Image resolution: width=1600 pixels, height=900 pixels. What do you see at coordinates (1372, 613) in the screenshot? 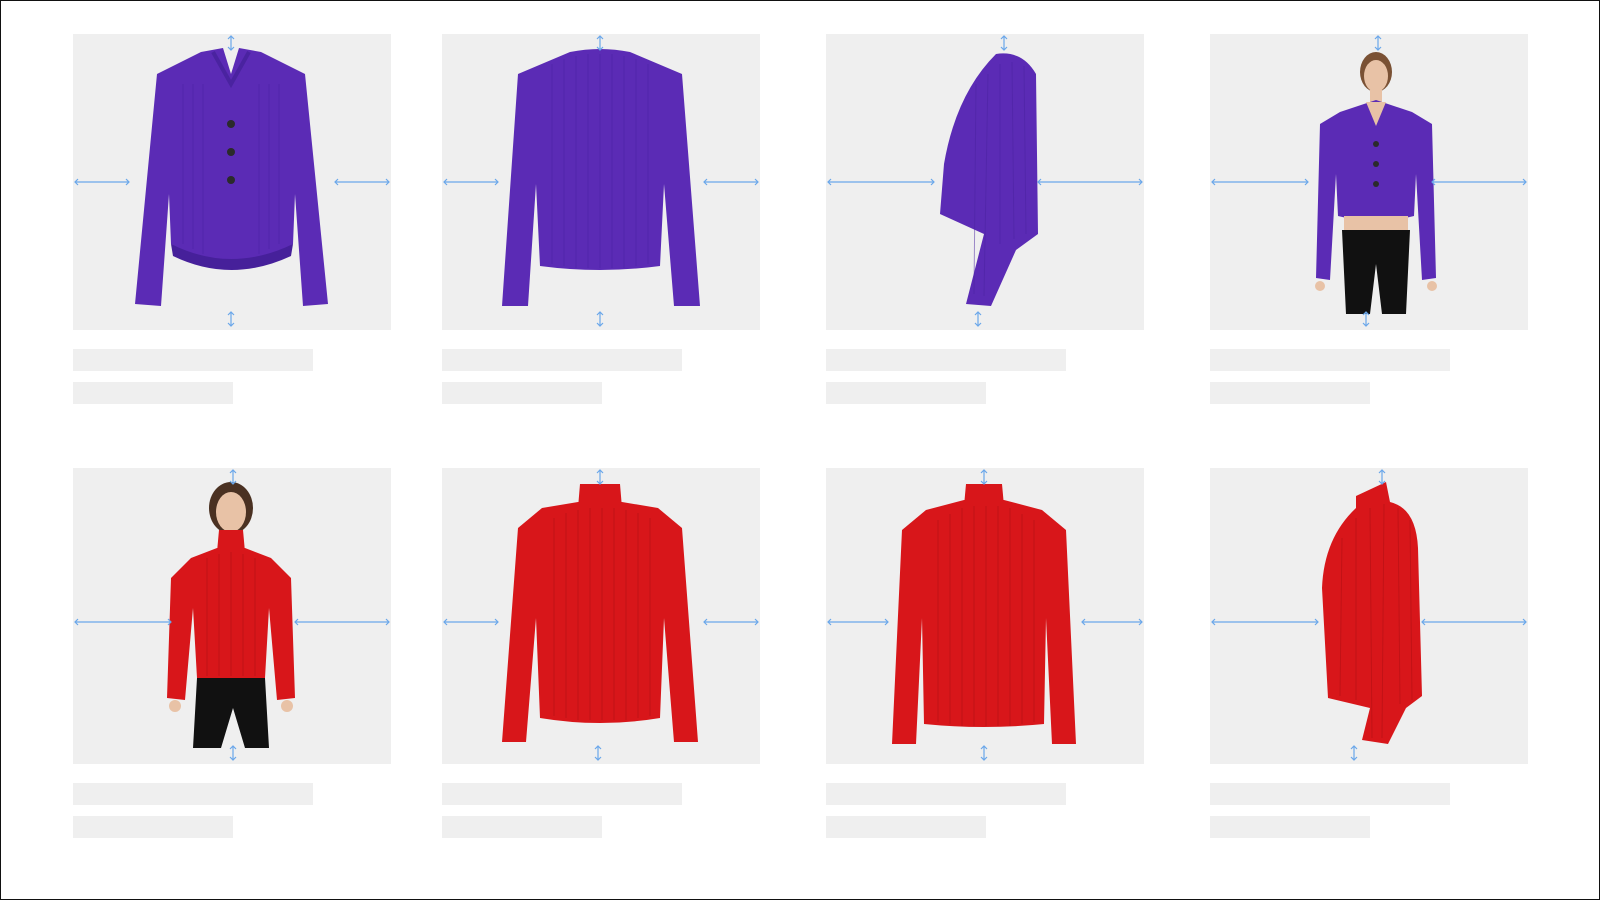
I see `red-sweater-side-image` at bounding box center [1372, 613].